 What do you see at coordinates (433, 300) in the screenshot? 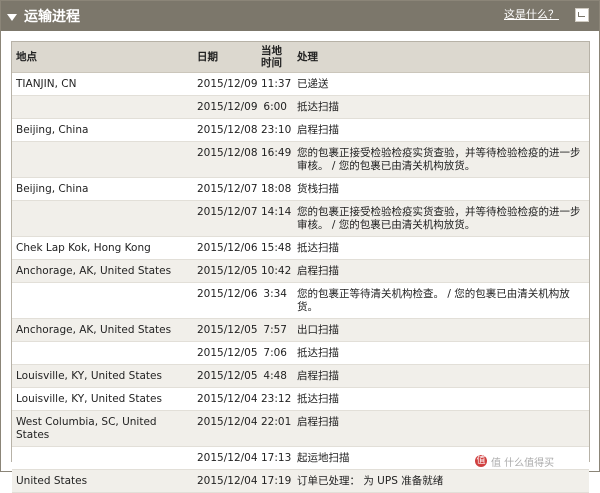
I see `cell-activity-text: 您的包裹正等待清关机构检查。 / 您的包裹已由清关机构放货。` at bounding box center [433, 300].